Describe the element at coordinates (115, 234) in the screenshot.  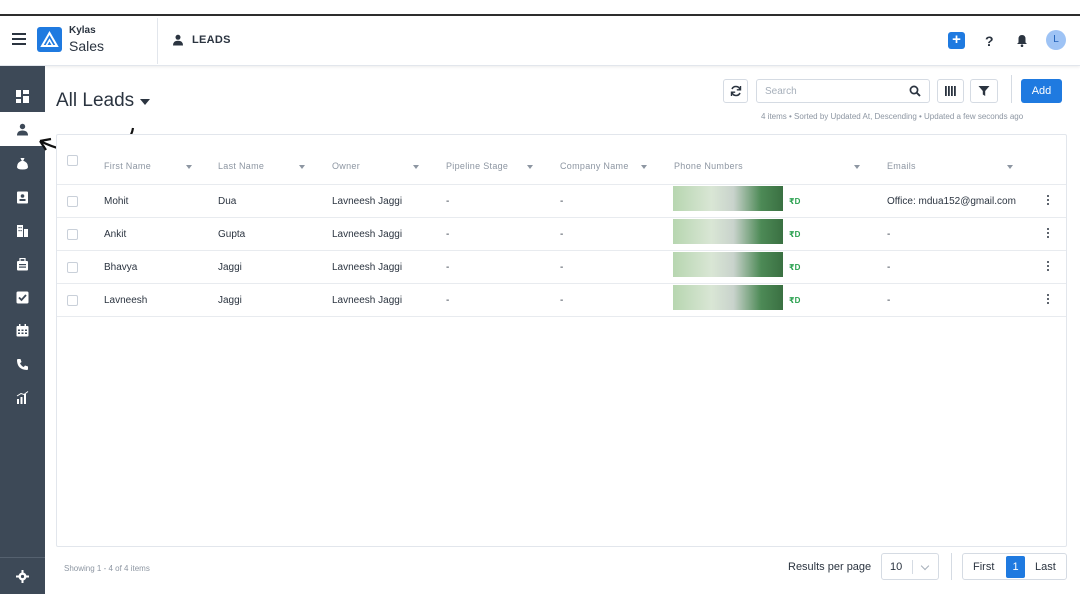
I see `cell-first-name: Ankit` at that location.